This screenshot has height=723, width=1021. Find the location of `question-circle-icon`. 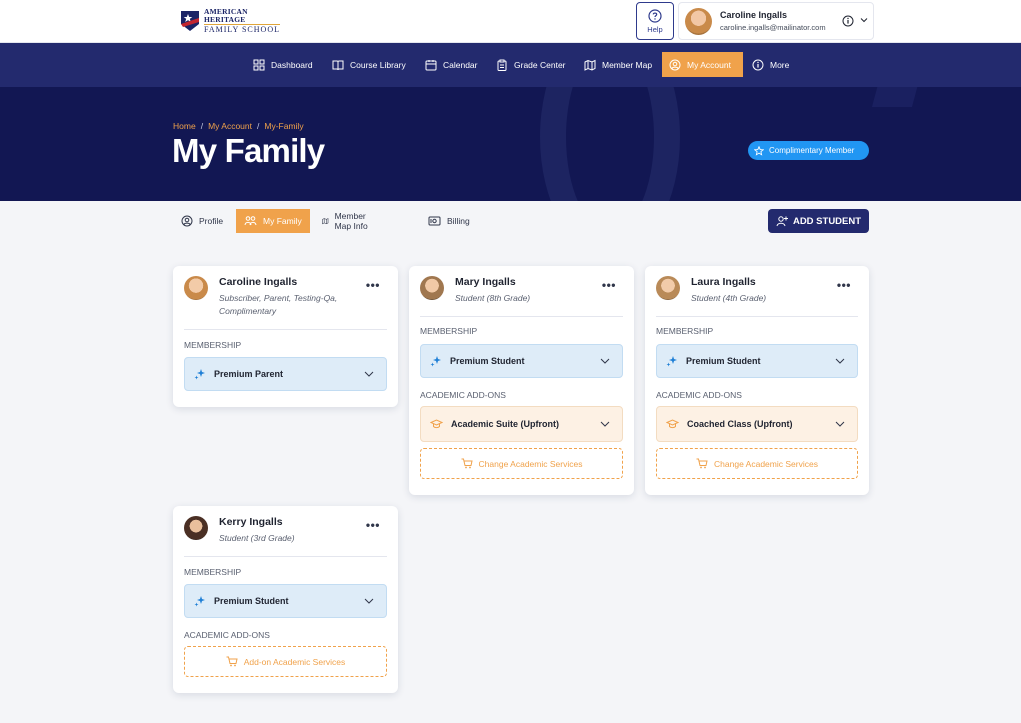

question-circle-icon is located at coordinates (655, 15).